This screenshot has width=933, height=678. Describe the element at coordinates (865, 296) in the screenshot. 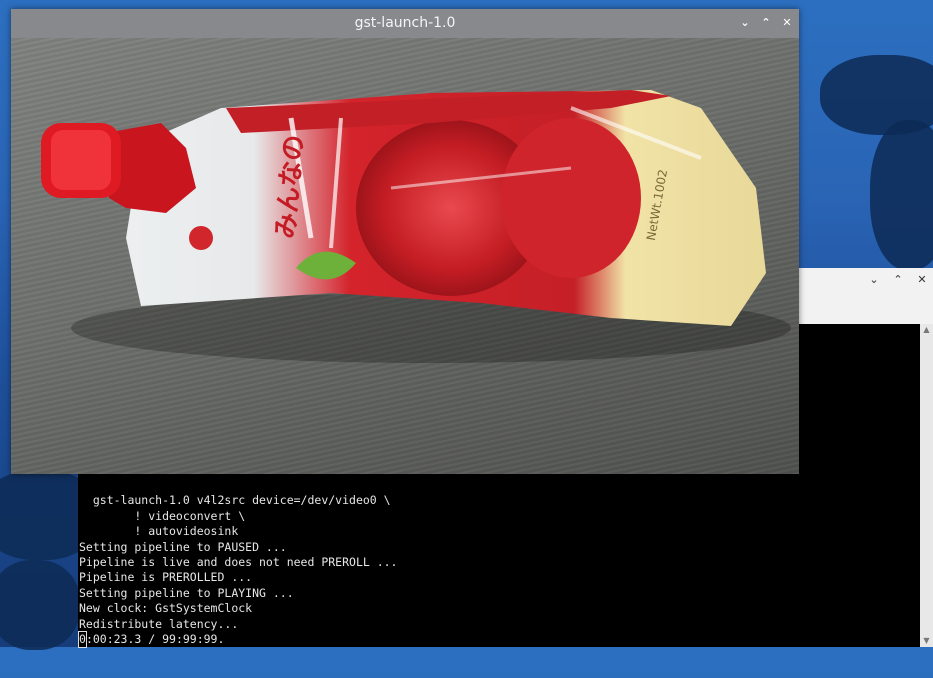

I see `terminal-titlebar: ⌄ ⌃ ✕` at that location.